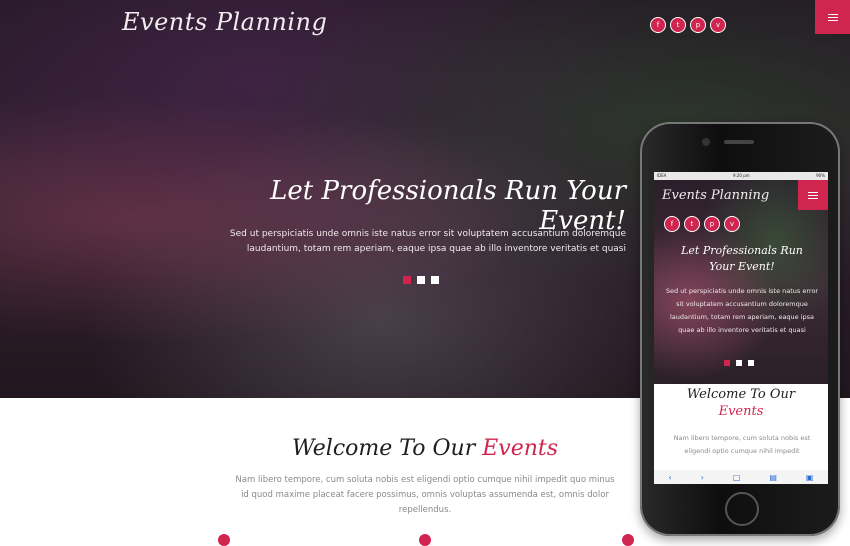 This screenshot has width=850, height=546. Describe the element at coordinates (702, 224) in the screenshot. I see `mobile-social-links: f t p v` at that location.